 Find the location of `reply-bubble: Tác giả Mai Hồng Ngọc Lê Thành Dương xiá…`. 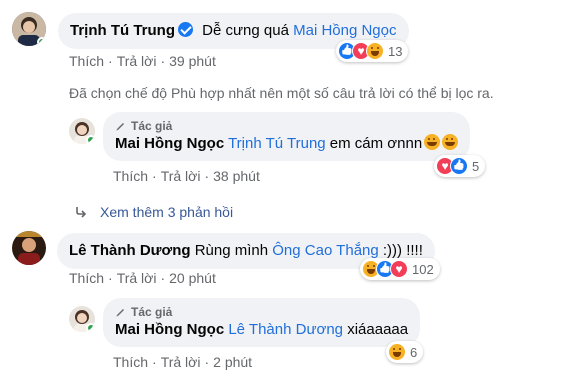

reply-bubble: Tác giả Mai Hồng Ngọc Lê Thành Dương xiá… is located at coordinates (262, 322).